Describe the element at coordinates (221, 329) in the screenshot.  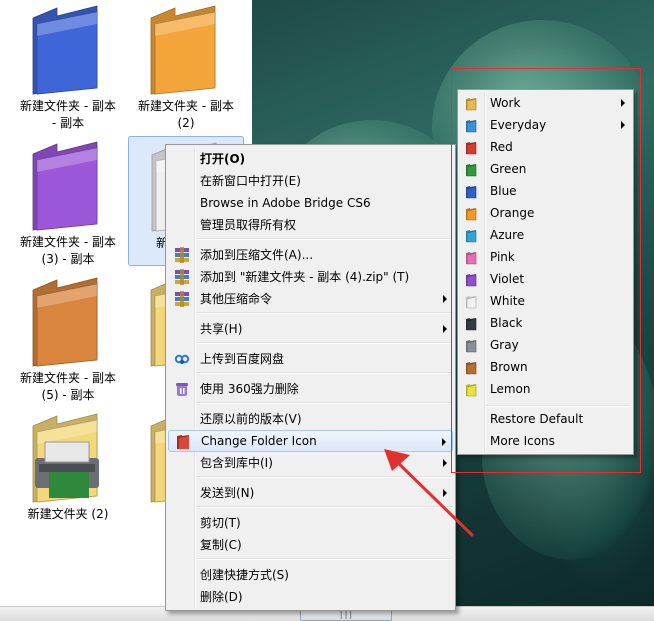
I see `menu-item-label: 共享(H)` at that location.